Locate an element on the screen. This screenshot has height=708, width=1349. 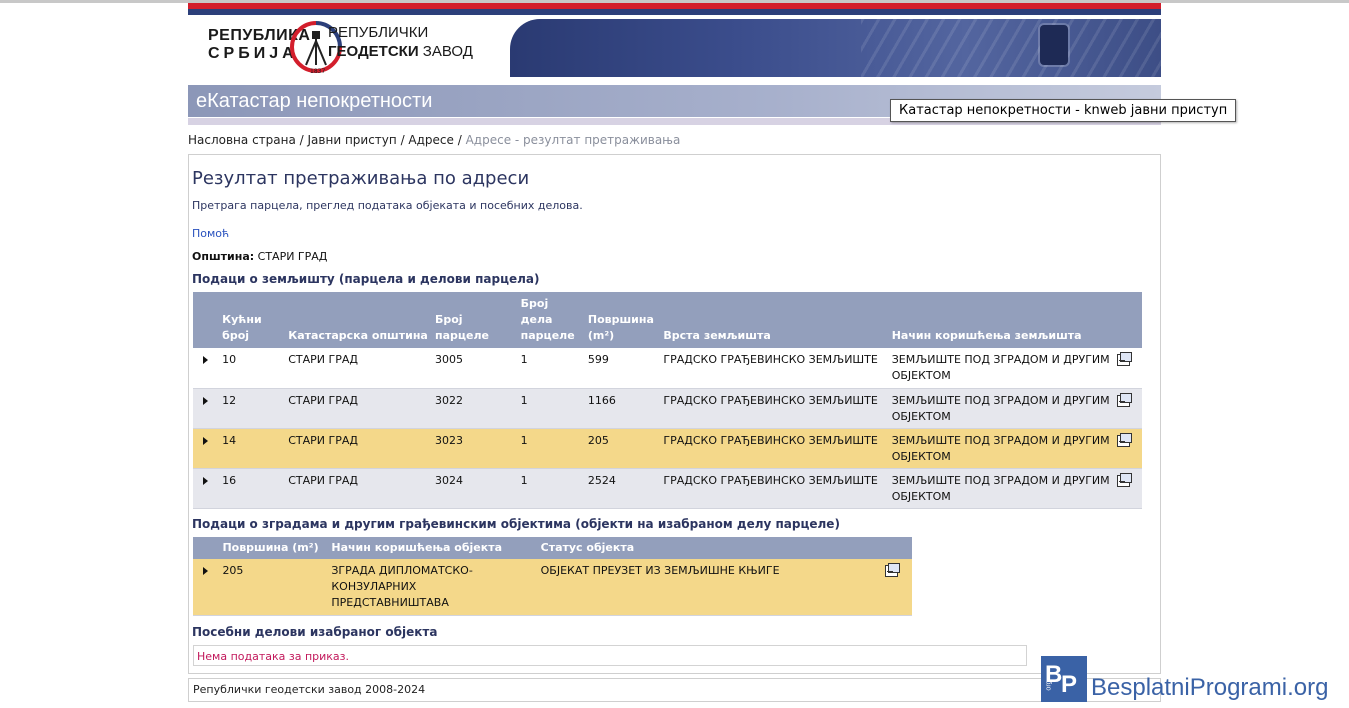
header-house-number: Кућни број is located at coordinates (255, 320).